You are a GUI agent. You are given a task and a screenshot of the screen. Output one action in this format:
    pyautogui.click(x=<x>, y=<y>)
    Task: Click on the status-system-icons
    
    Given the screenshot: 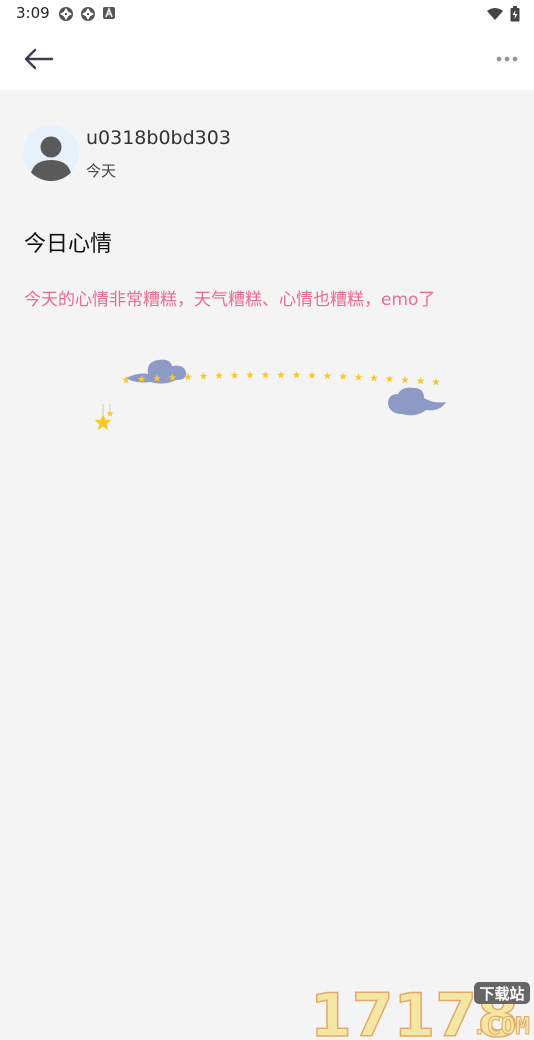 What is the action you would take?
    pyautogui.click(x=503, y=14)
    